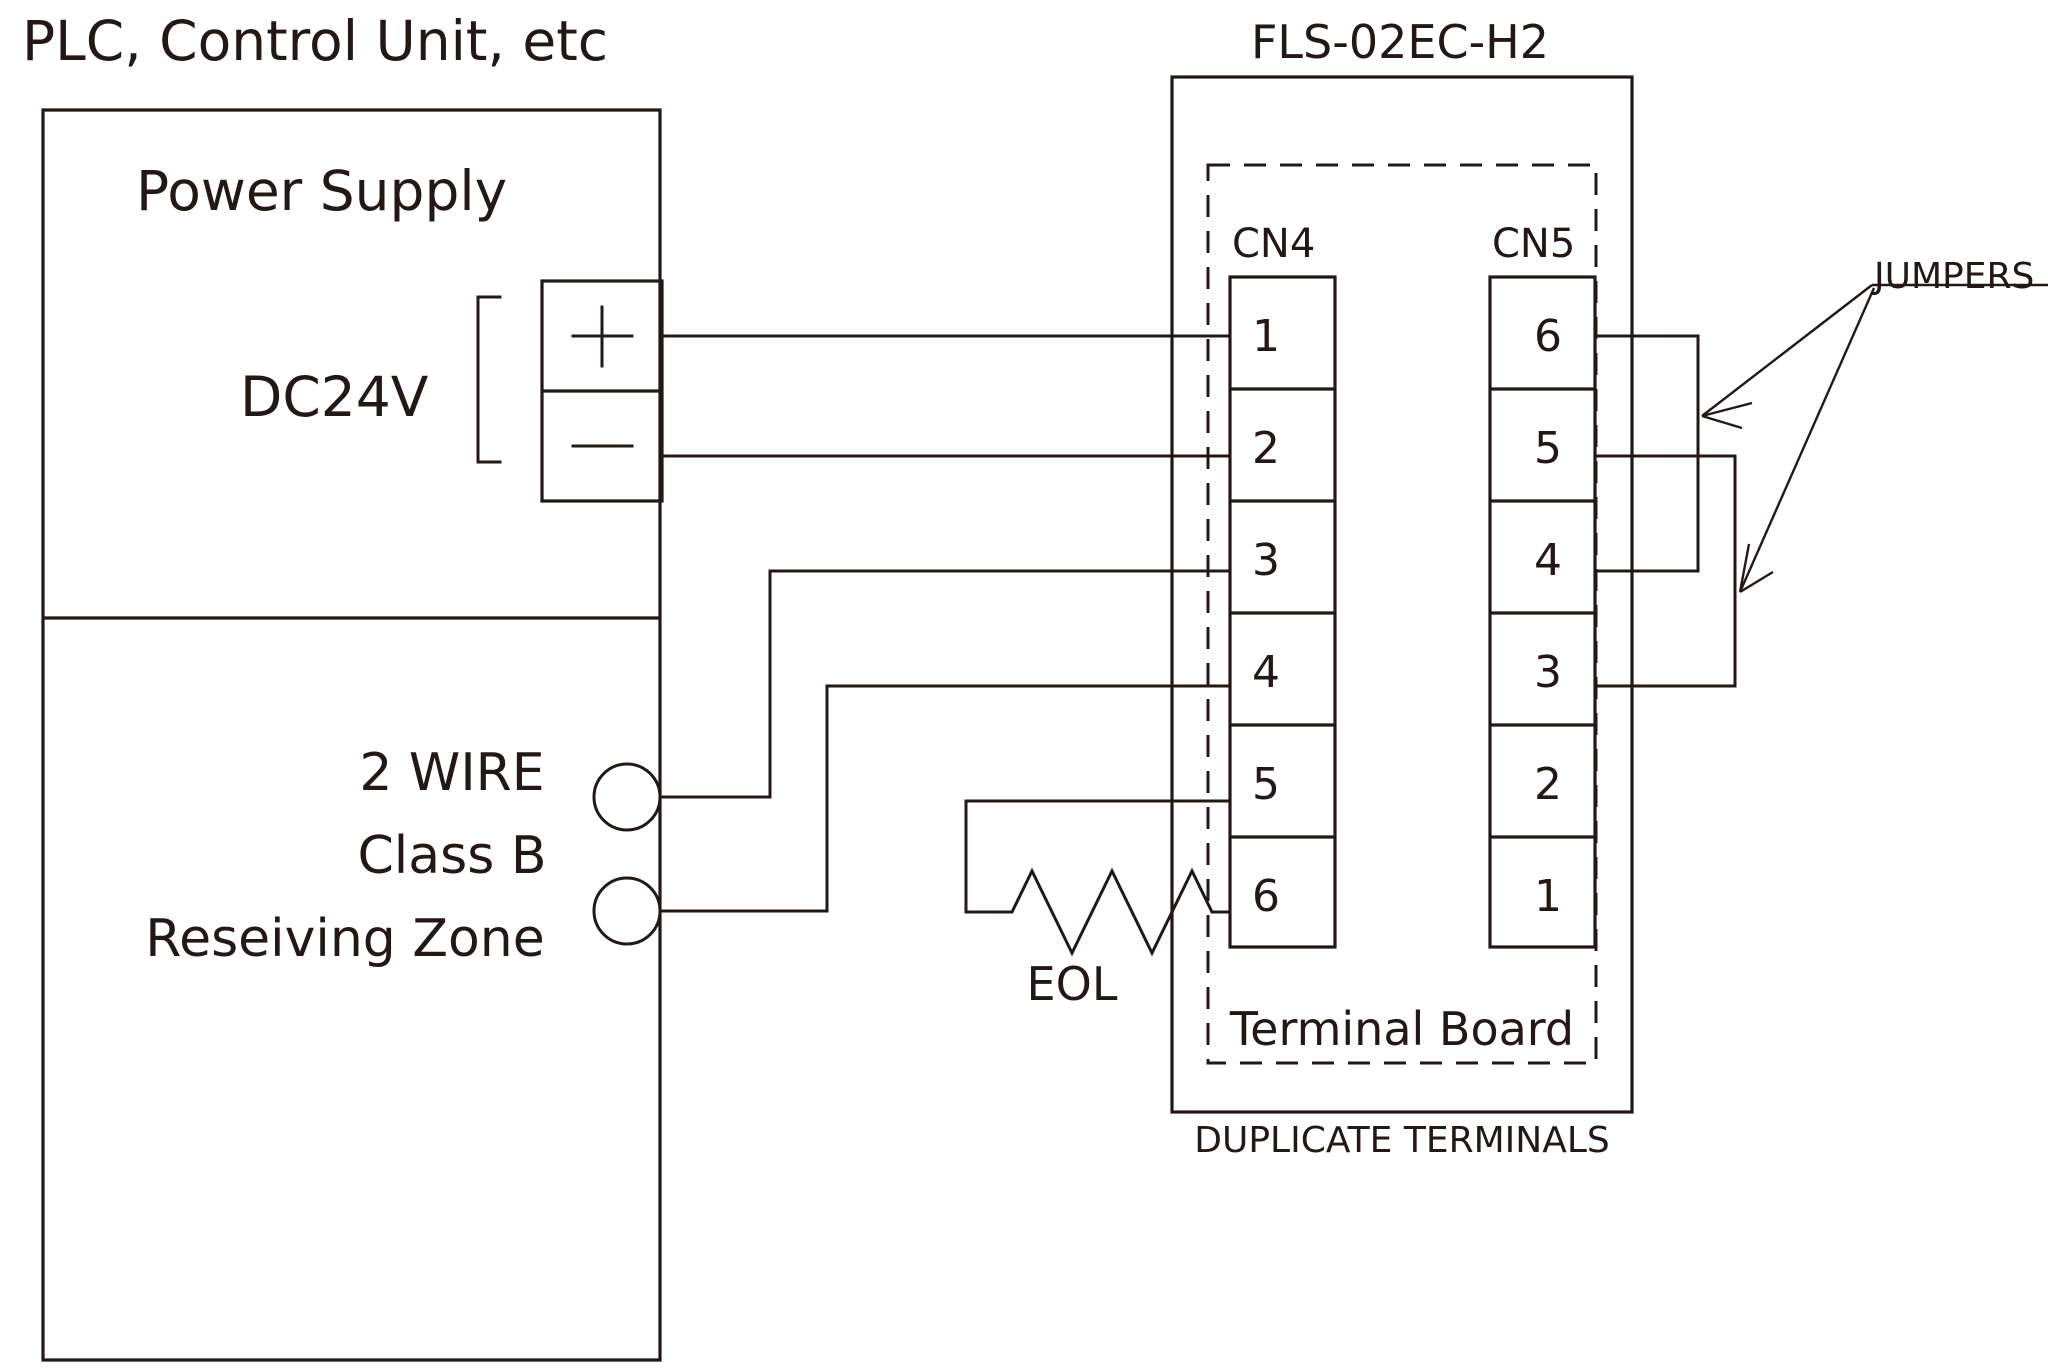 The width and height of the screenshot is (2048, 1372). What do you see at coordinates (1402, 1140) in the screenshot?
I see `duplicate-terminals-label: DUPLICATE TERMINALS` at bounding box center [1402, 1140].